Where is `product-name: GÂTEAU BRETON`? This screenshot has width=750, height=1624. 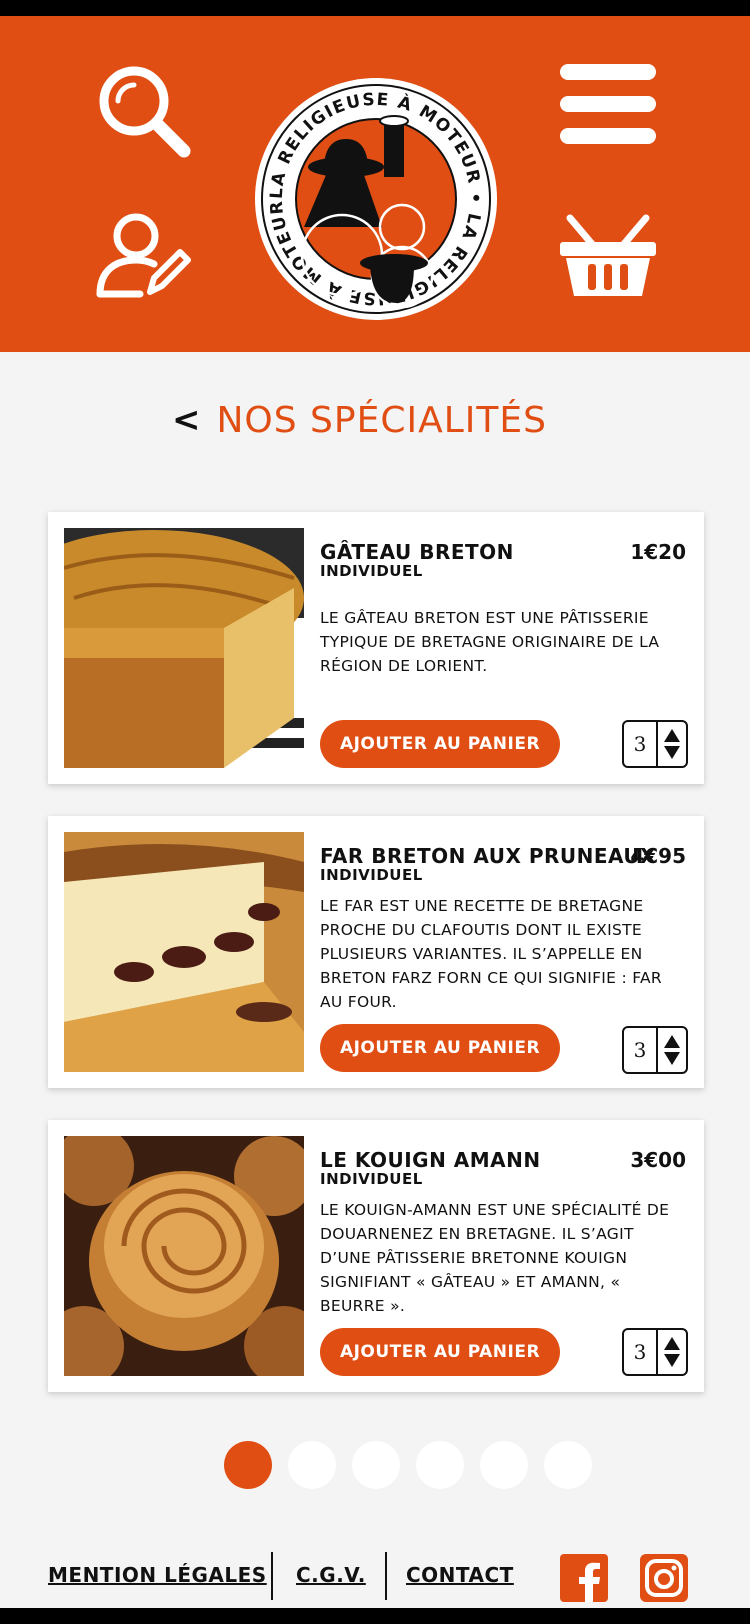 product-name: GÂTEAU BRETON is located at coordinates (417, 552).